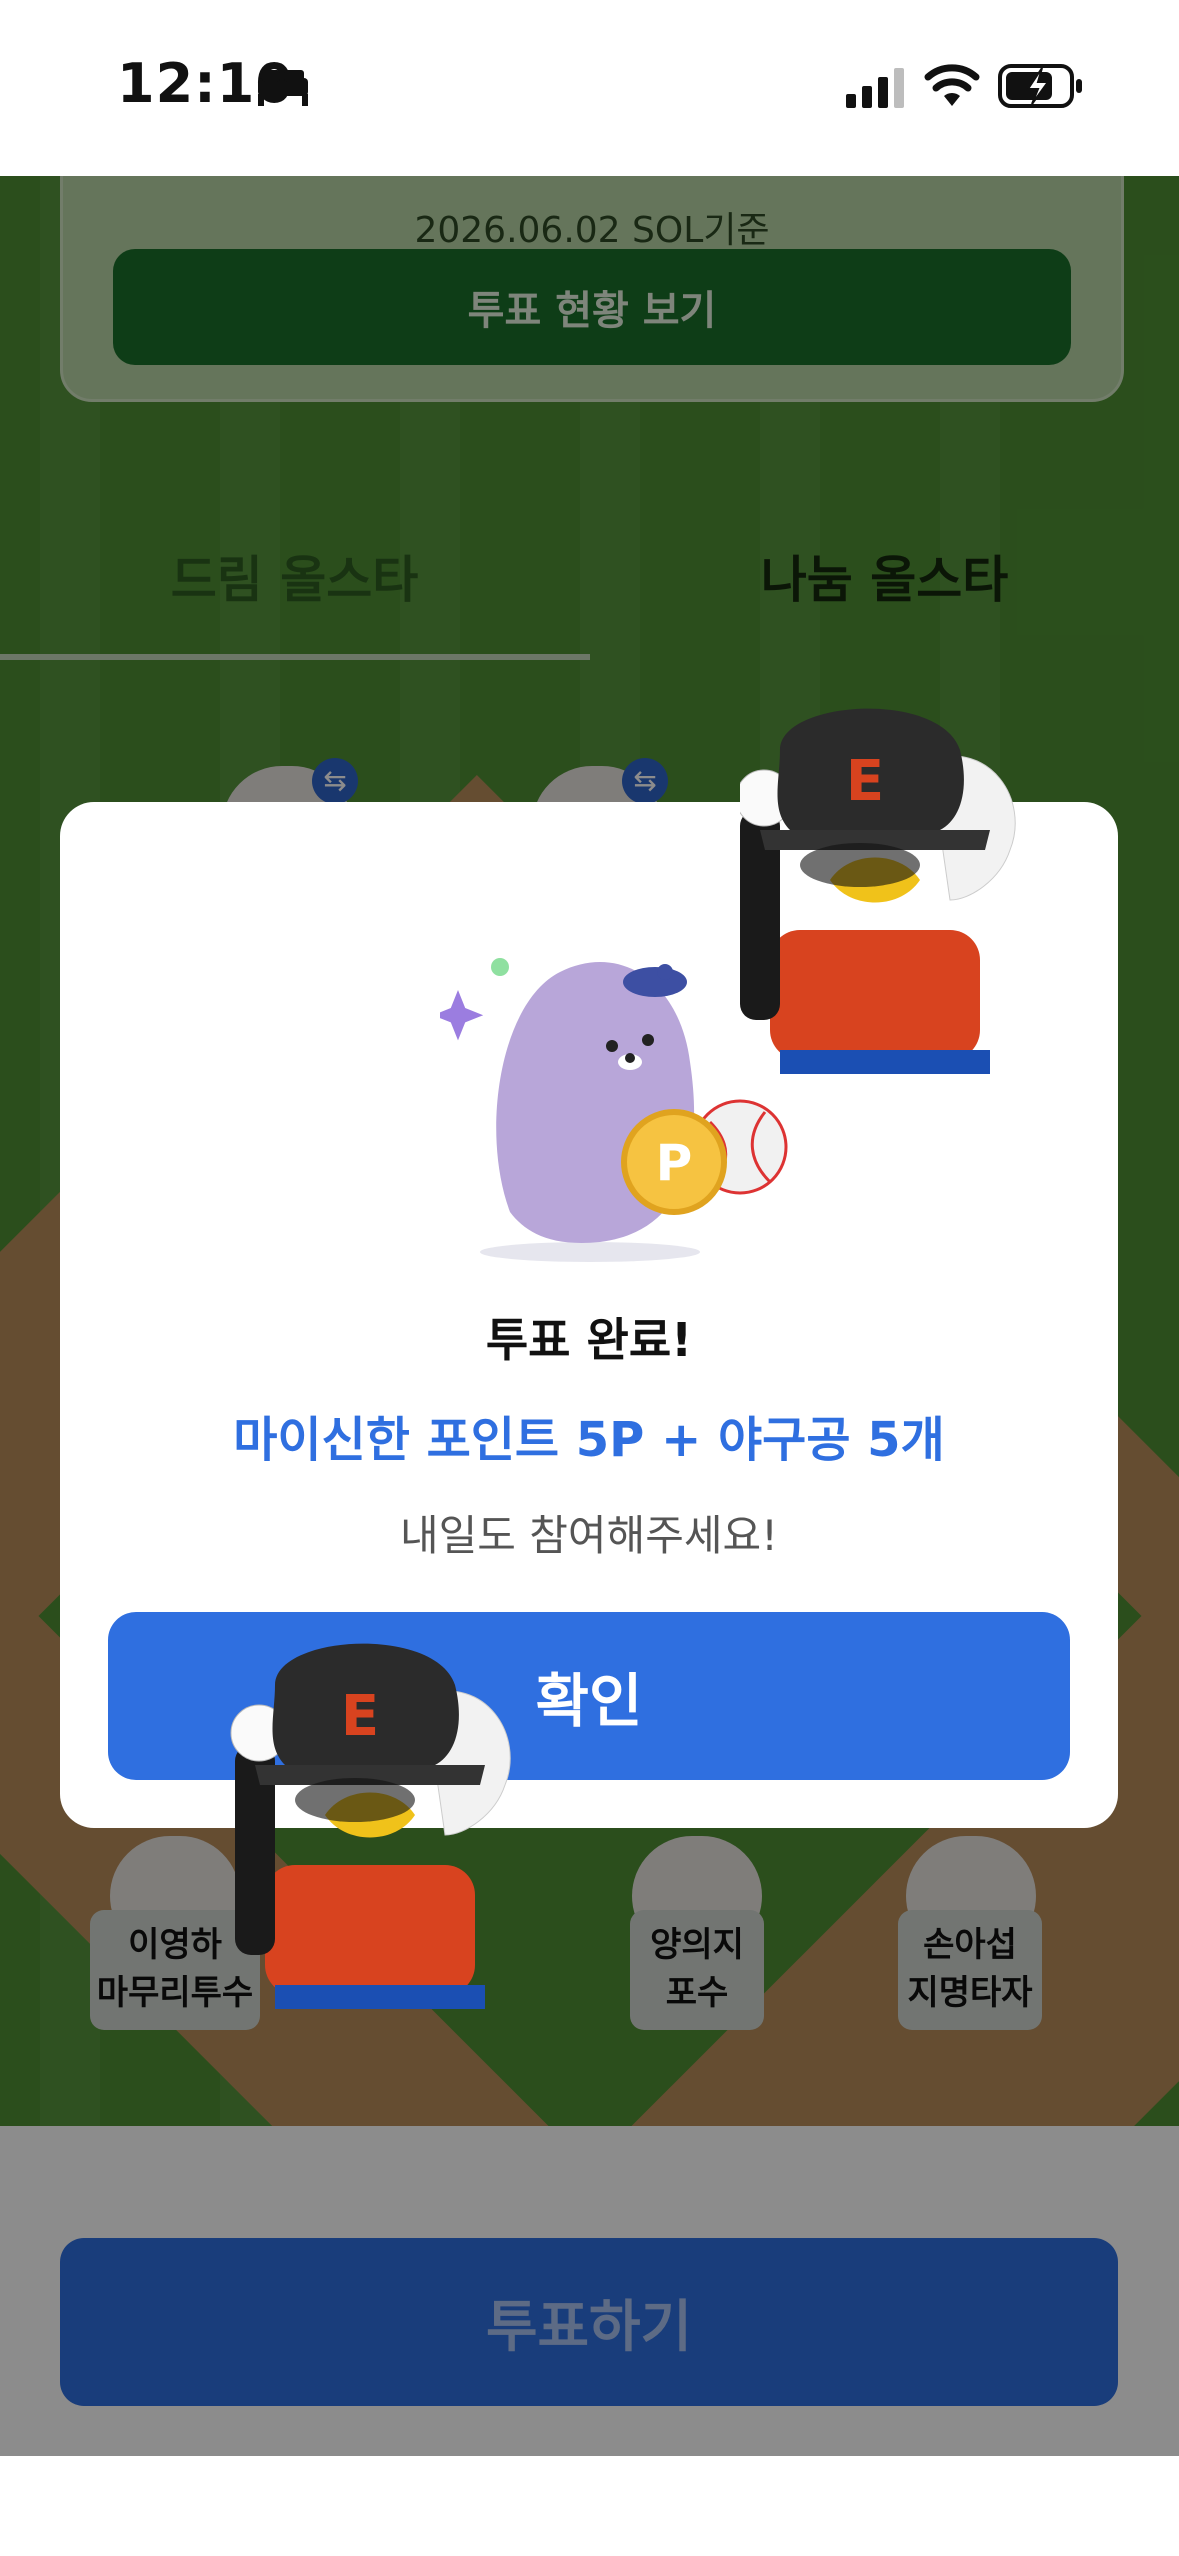 This screenshot has height=2556, width=1179. I want to click on bed-icon, so click(283, 88).